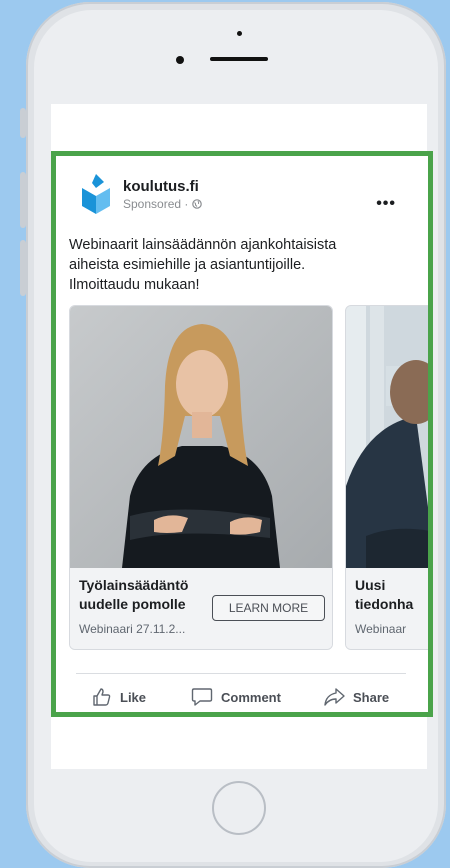 Image resolution: width=450 pixels, height=868 pixels. I want to click on earpiece-speaker, so click(239, 59).